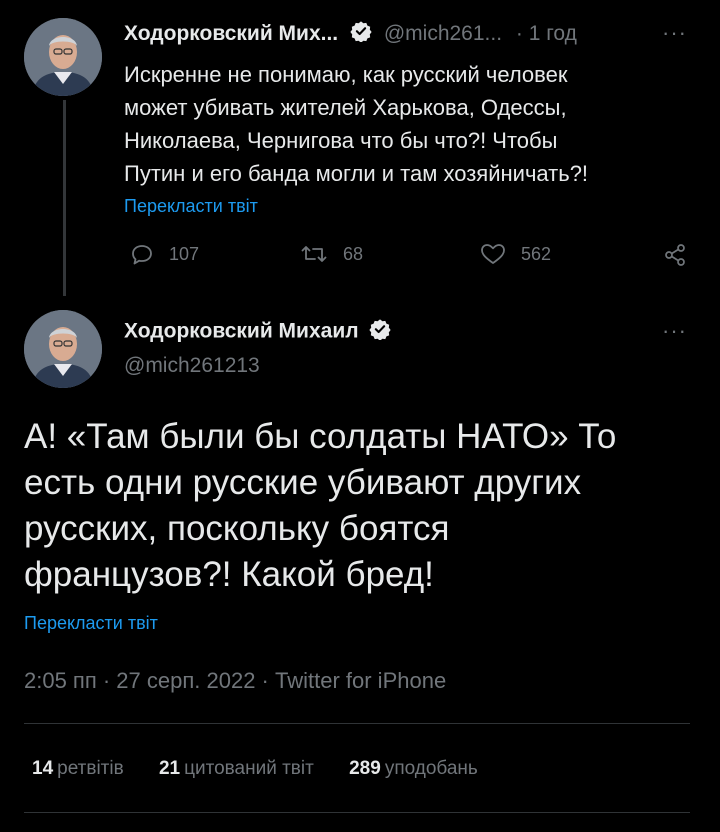 Image resolution: width=720 pixels, height=832 pixels. Describe the element at coordinates (353, 253) in the screenshot. I see `retweet-count: 68` at that location.